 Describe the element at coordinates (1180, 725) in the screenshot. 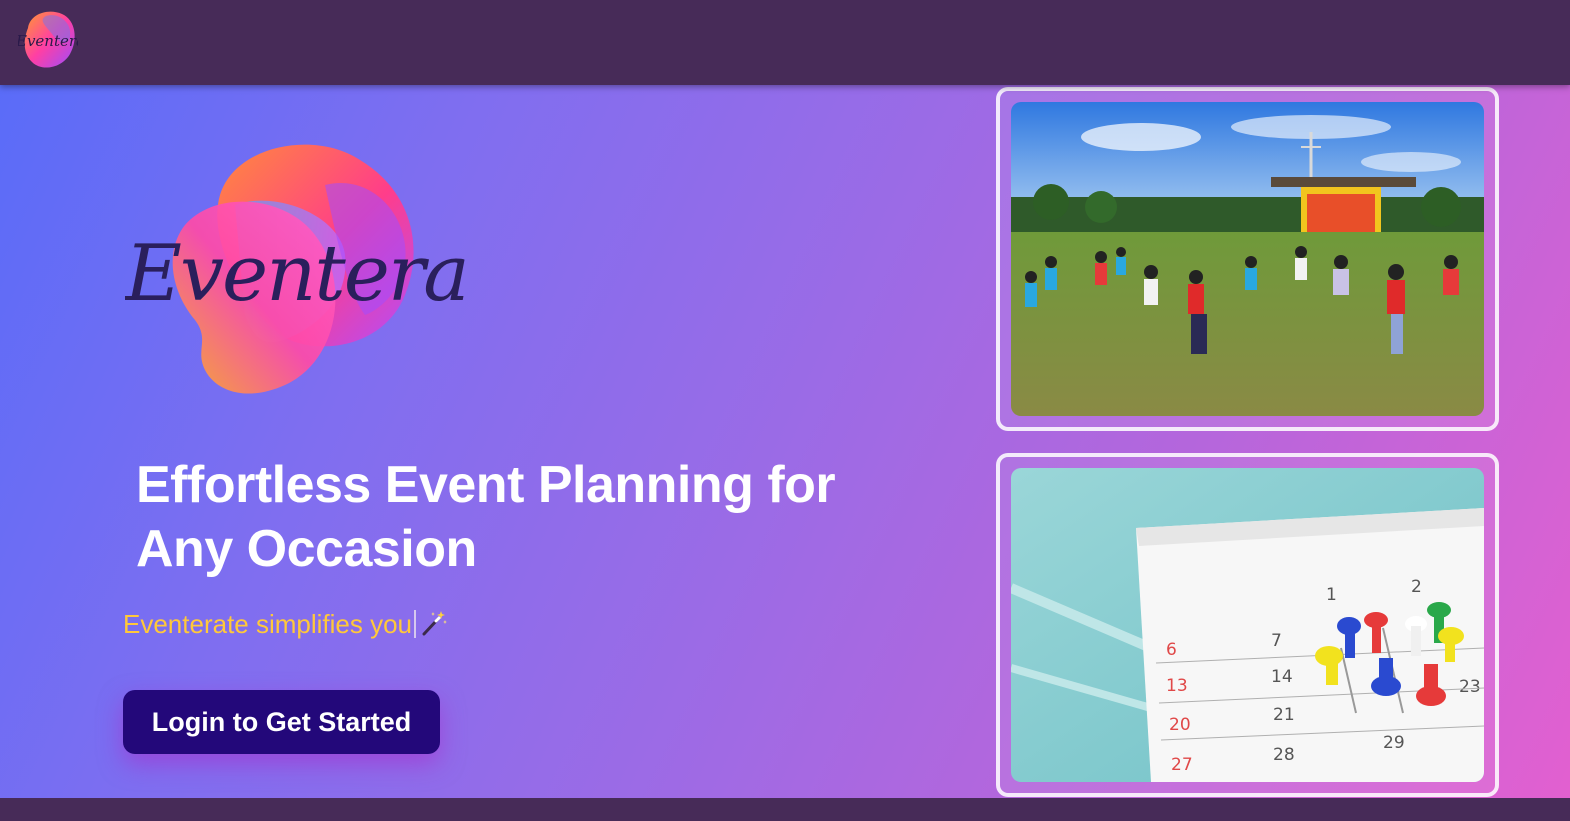

I see `calendar-number: 20` at that location.